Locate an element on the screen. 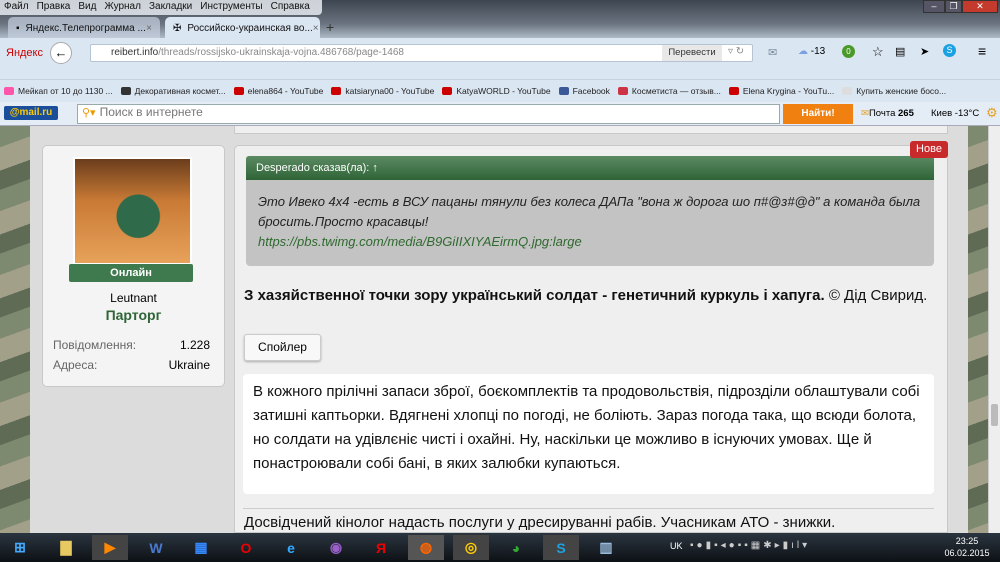 The image size is (1000, 562). explorer-icon: ▇ is located at coordinates (66, 547).